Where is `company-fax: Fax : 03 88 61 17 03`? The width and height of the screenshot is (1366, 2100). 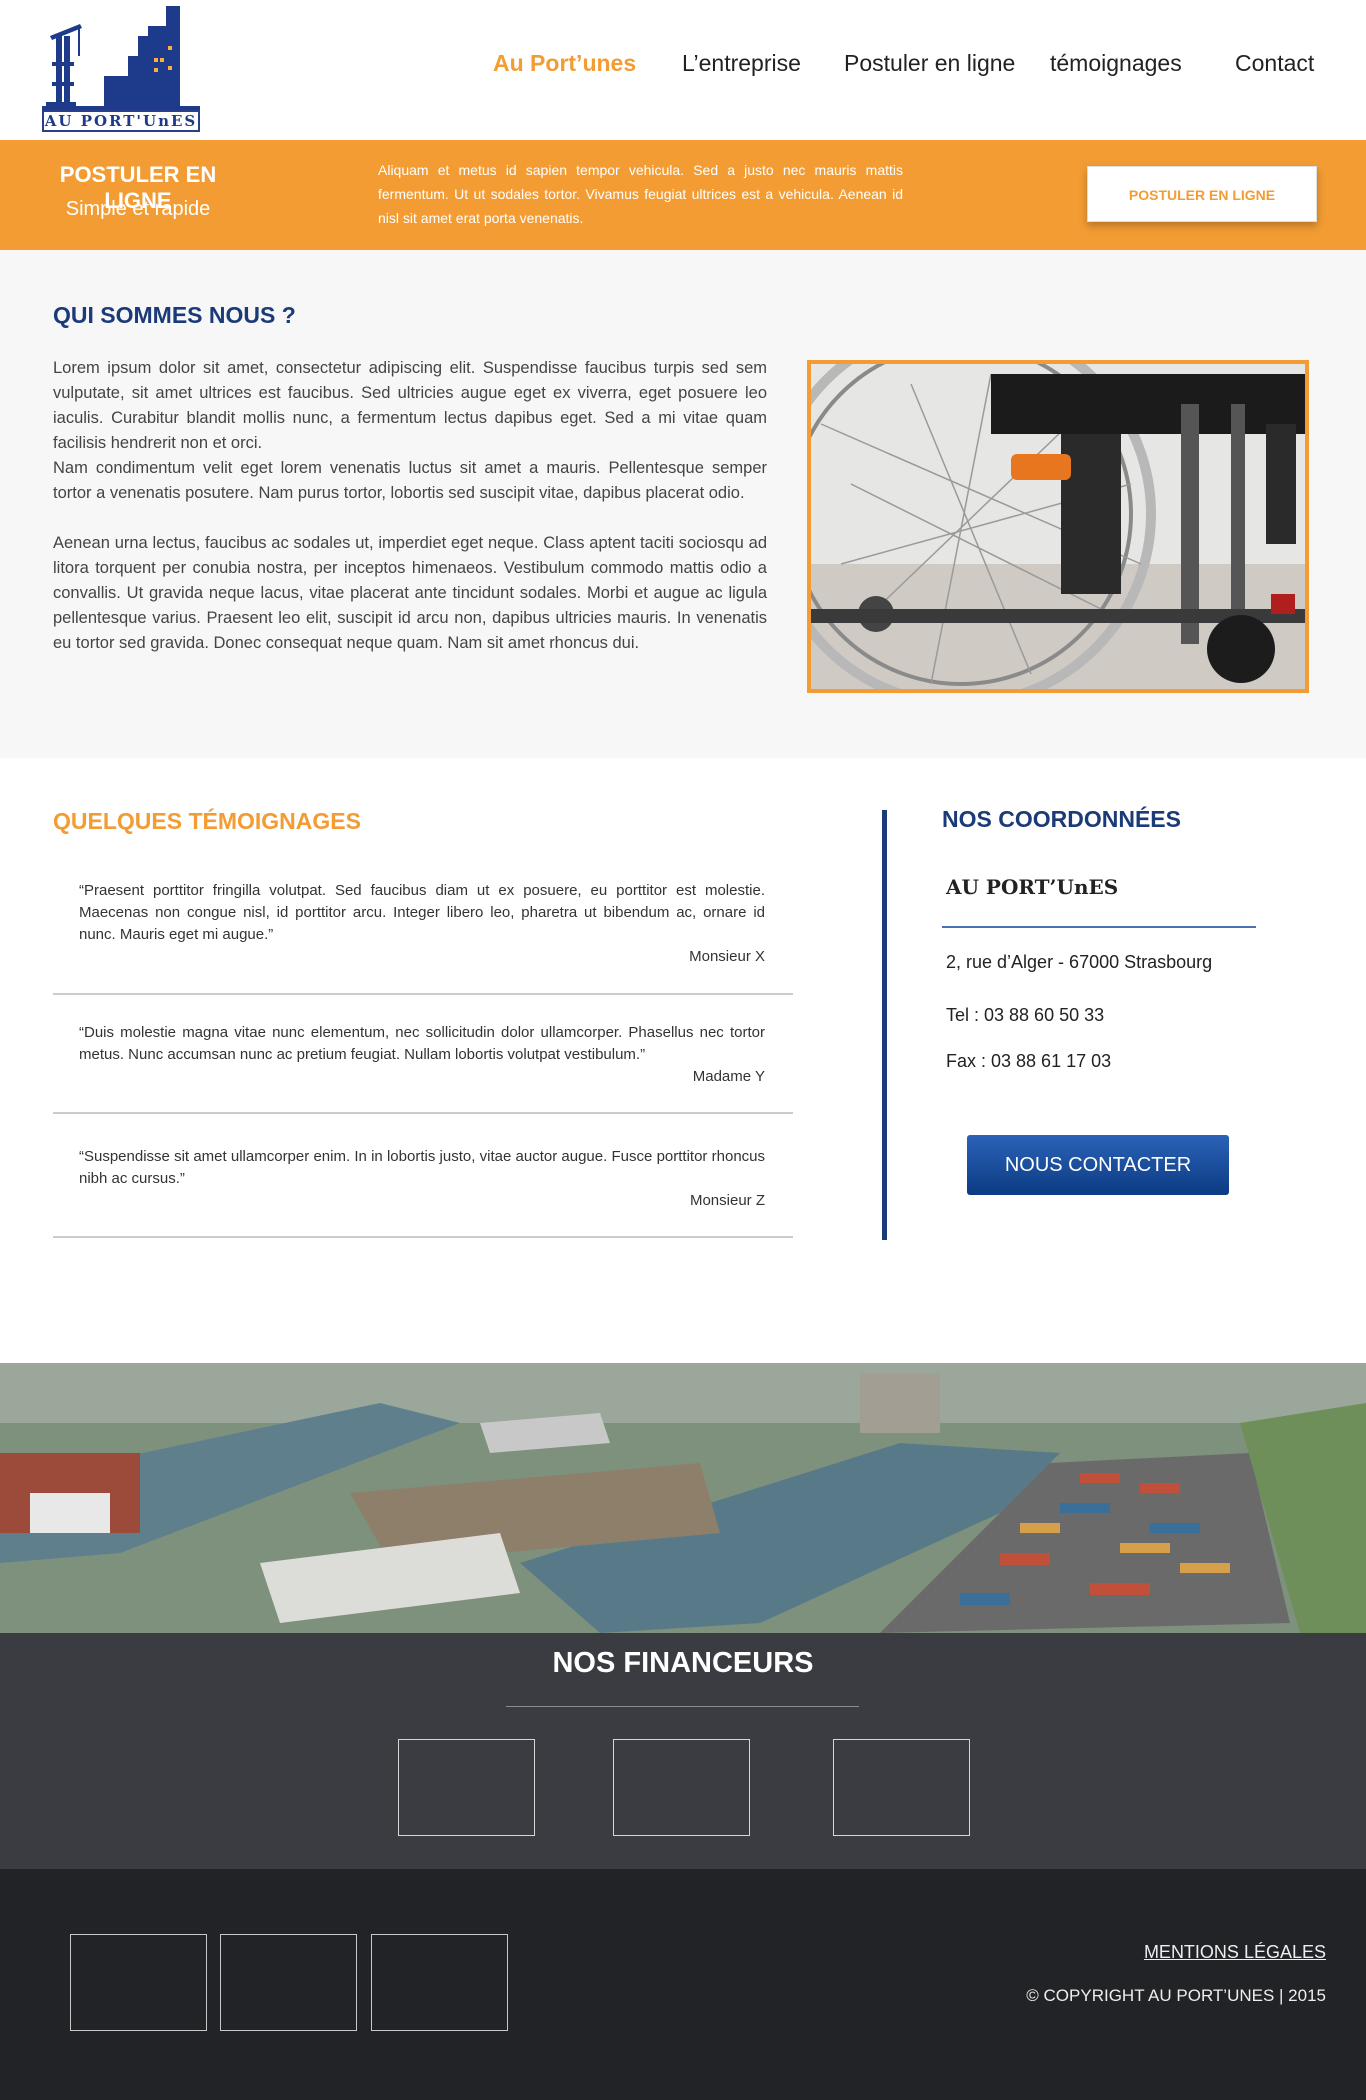 company-fax: Fax : 03 88 61 17 03 is located at coordinates (1029, 1061).